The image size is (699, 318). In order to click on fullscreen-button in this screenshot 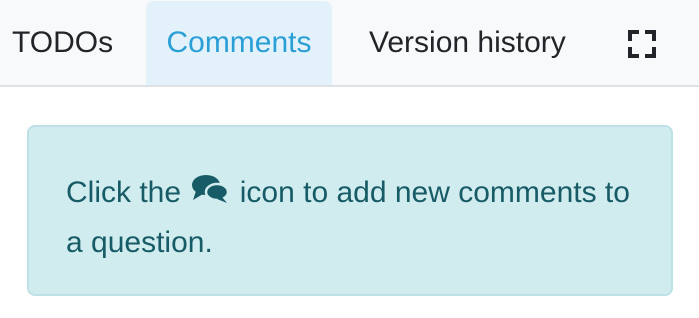, I will do `click(642, 44)`.